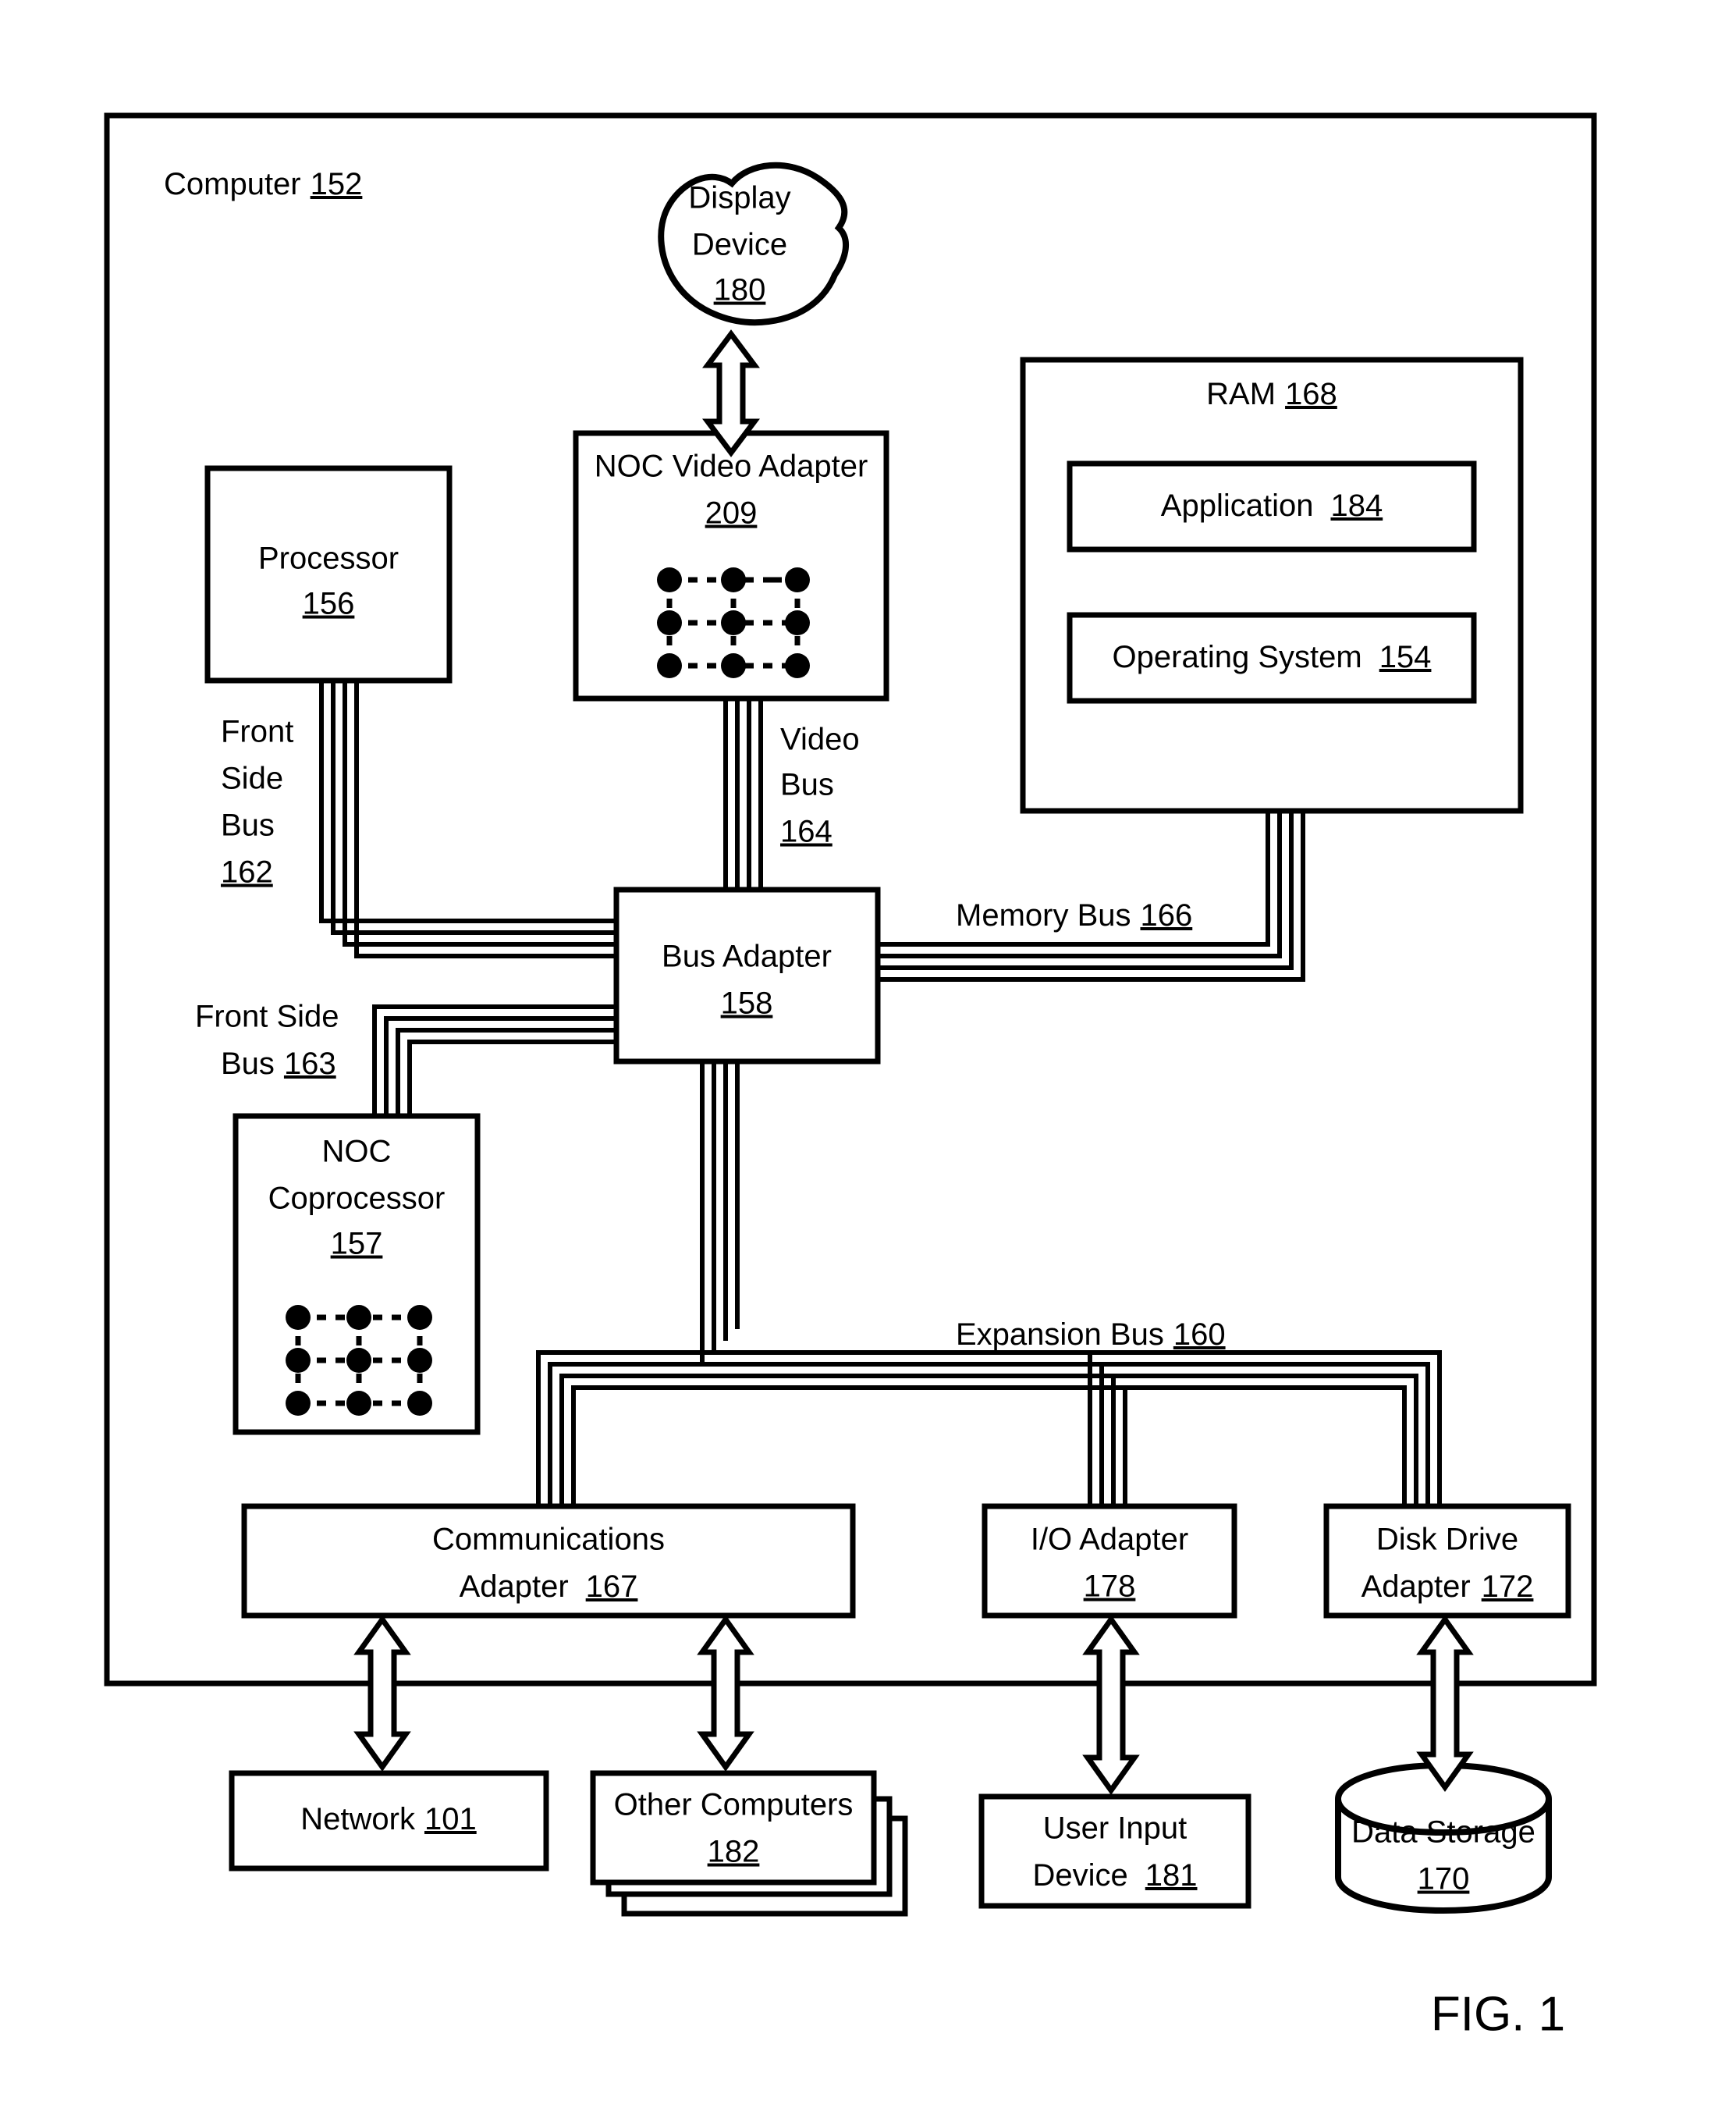  What do you see at coordinates (747, 957) in the screenshot?
I see `bus-adapter-title: Bus Adapter` at bounding box center [747, 957].